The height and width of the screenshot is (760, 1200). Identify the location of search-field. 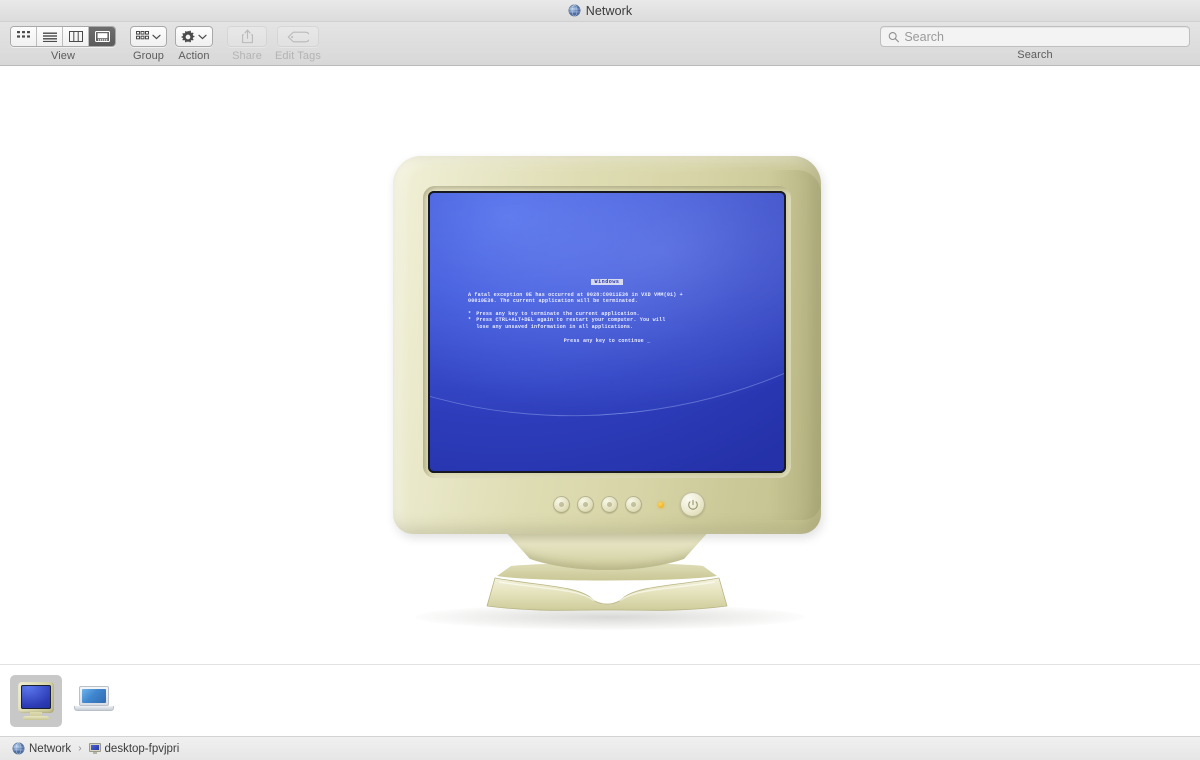
(1035, 36).